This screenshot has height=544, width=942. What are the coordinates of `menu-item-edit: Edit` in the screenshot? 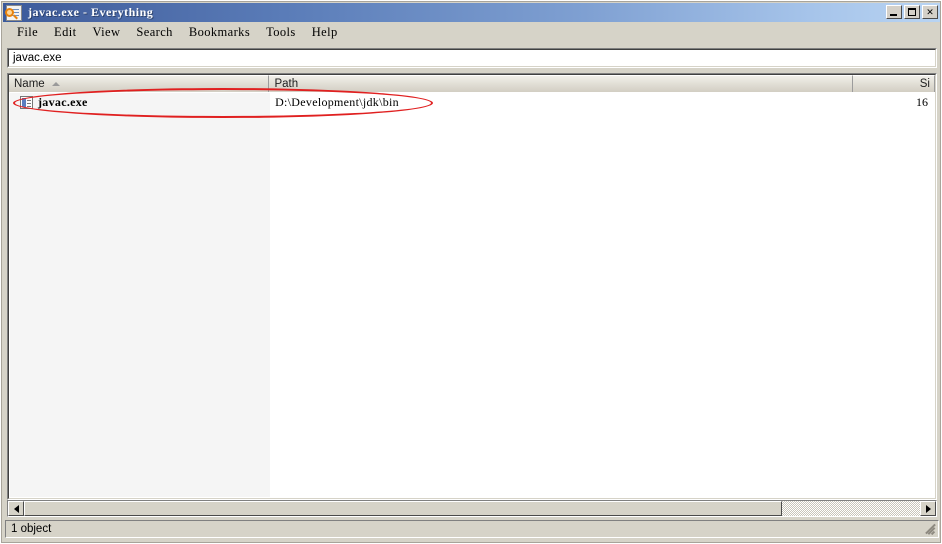 It's located at (65, 33).